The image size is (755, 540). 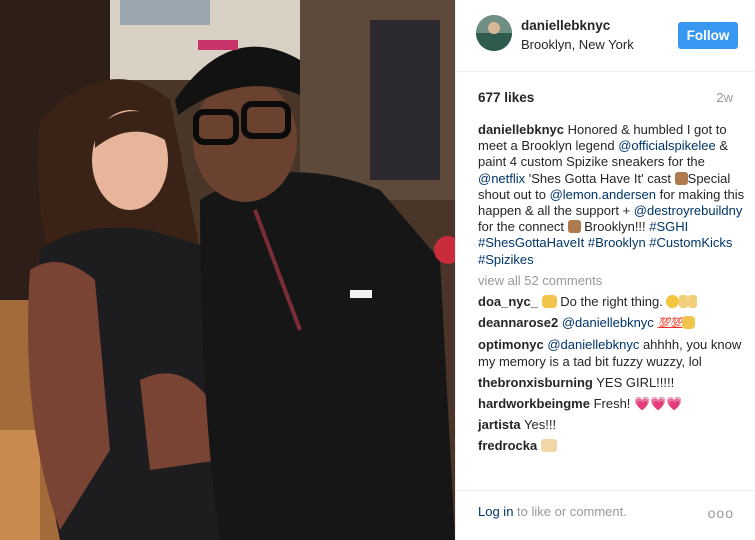 What do you see at coordinates (518, 322) in the screenshot?
I see `comment-username: deannarose2` at bounding box center [518, 322].